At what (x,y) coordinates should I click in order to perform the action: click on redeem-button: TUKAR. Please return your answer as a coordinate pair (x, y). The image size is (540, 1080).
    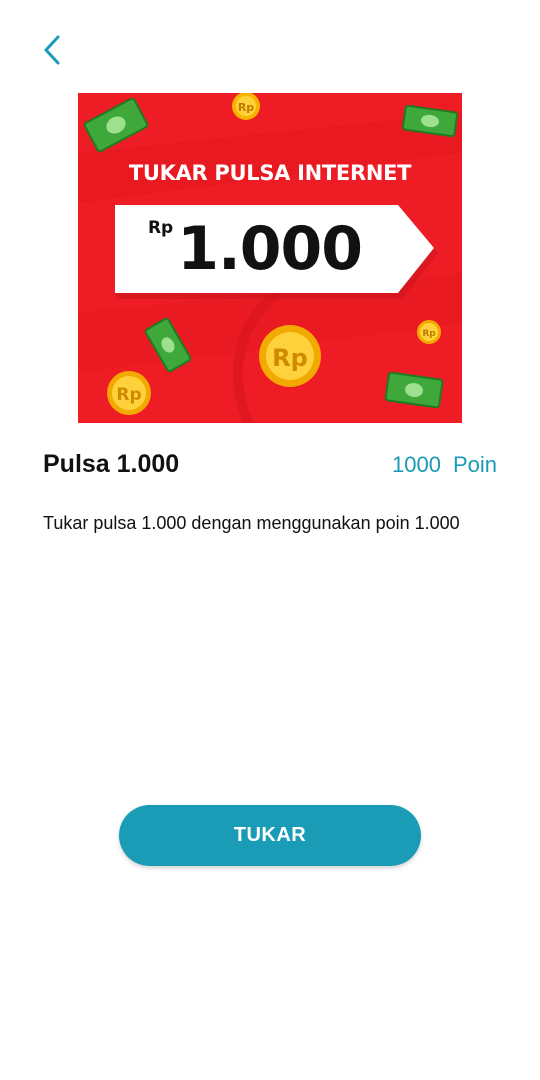
    Looking at the image, I should click on (270, 835).